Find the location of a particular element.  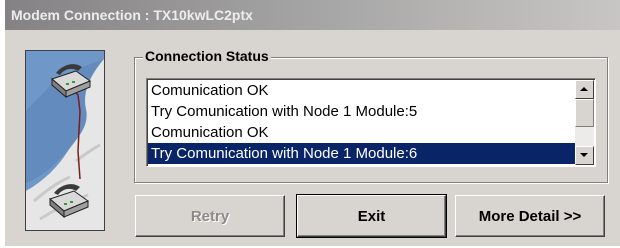

group-title: Connection Status is located at coordinates (207, 56).